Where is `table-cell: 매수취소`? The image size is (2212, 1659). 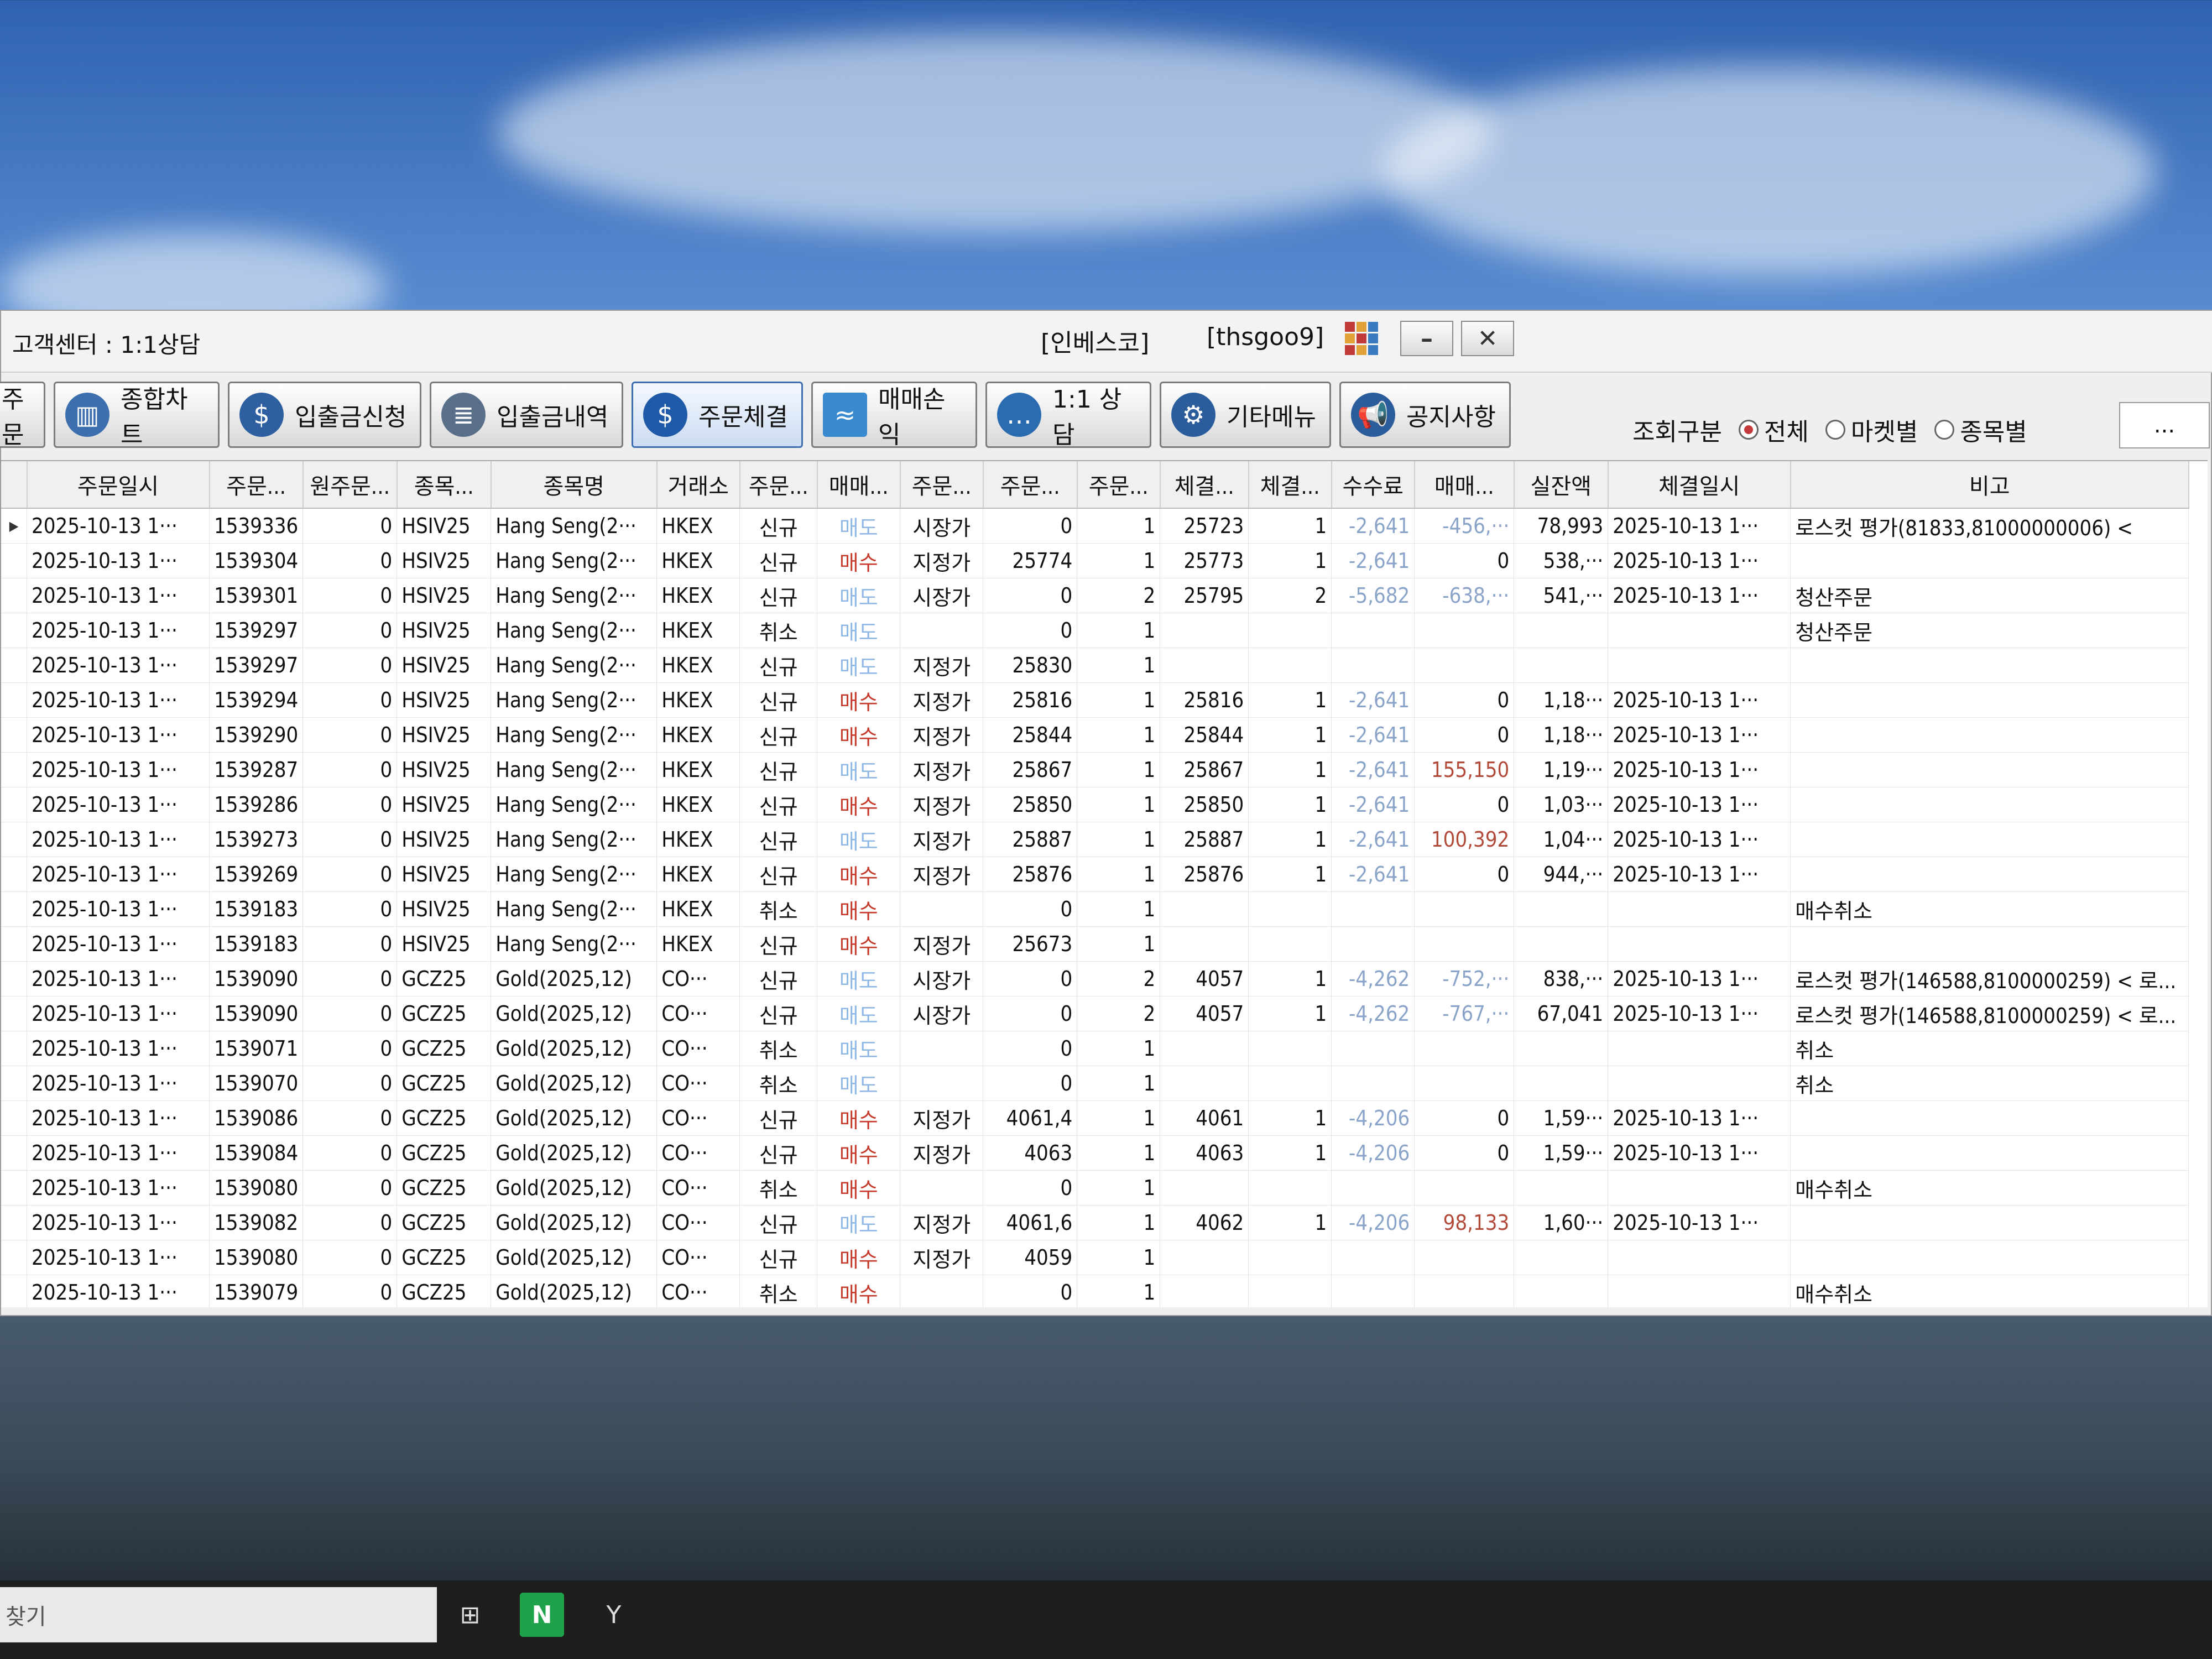 table-cell: 매수취소 is located at coordinates (1990, 1188).